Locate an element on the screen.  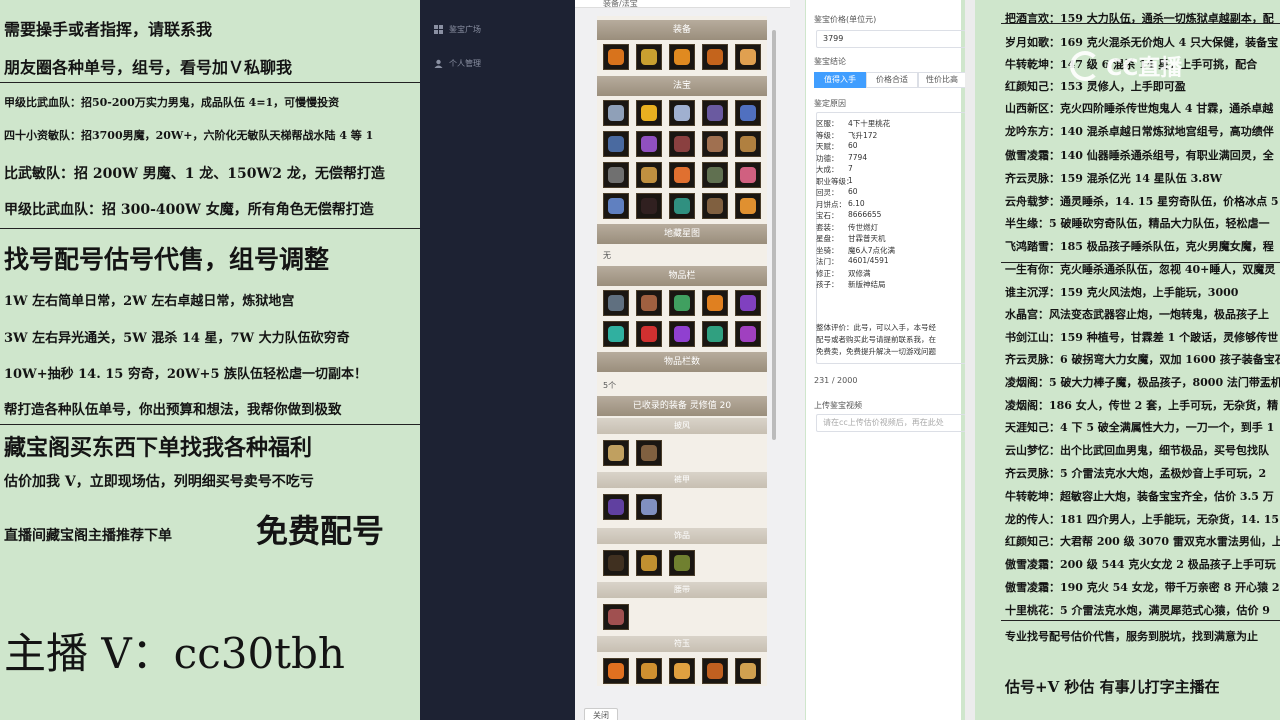
detail-value: 甘霖普天机 is located at coordinates (867, 238).